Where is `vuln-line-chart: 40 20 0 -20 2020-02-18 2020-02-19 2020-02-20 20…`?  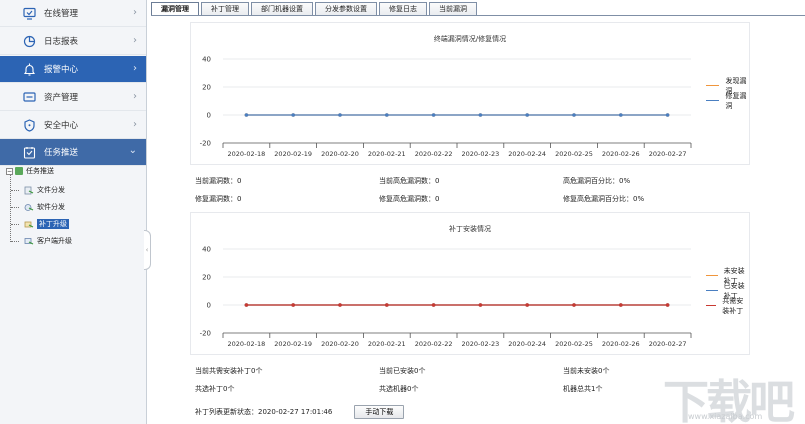
vuln-line-chart: 40 20 0 -20 2020-02-18 2020-02-19 2020-02-20 20… is located at coordinates (446, 107).